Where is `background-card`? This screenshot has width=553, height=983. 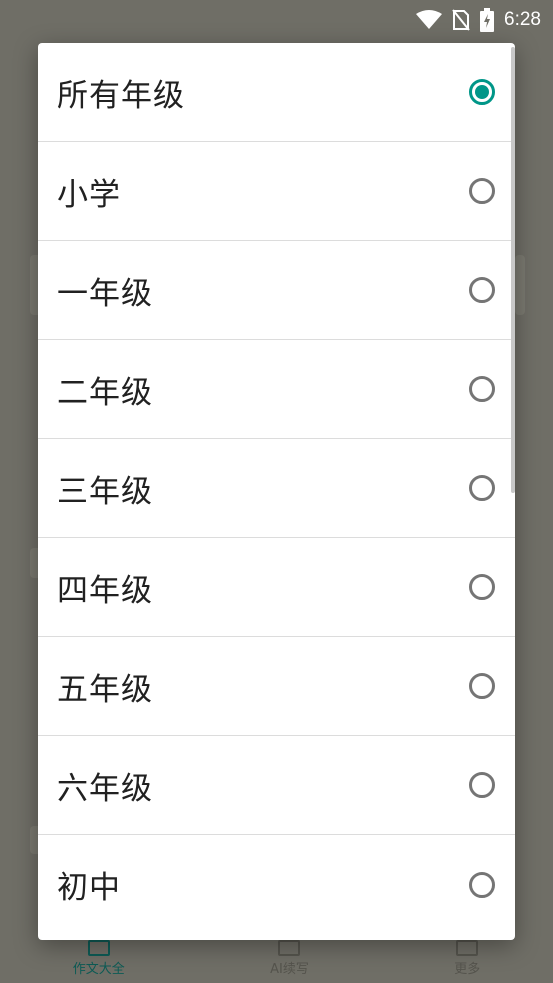 background-card is located at coordinates (520, 285).